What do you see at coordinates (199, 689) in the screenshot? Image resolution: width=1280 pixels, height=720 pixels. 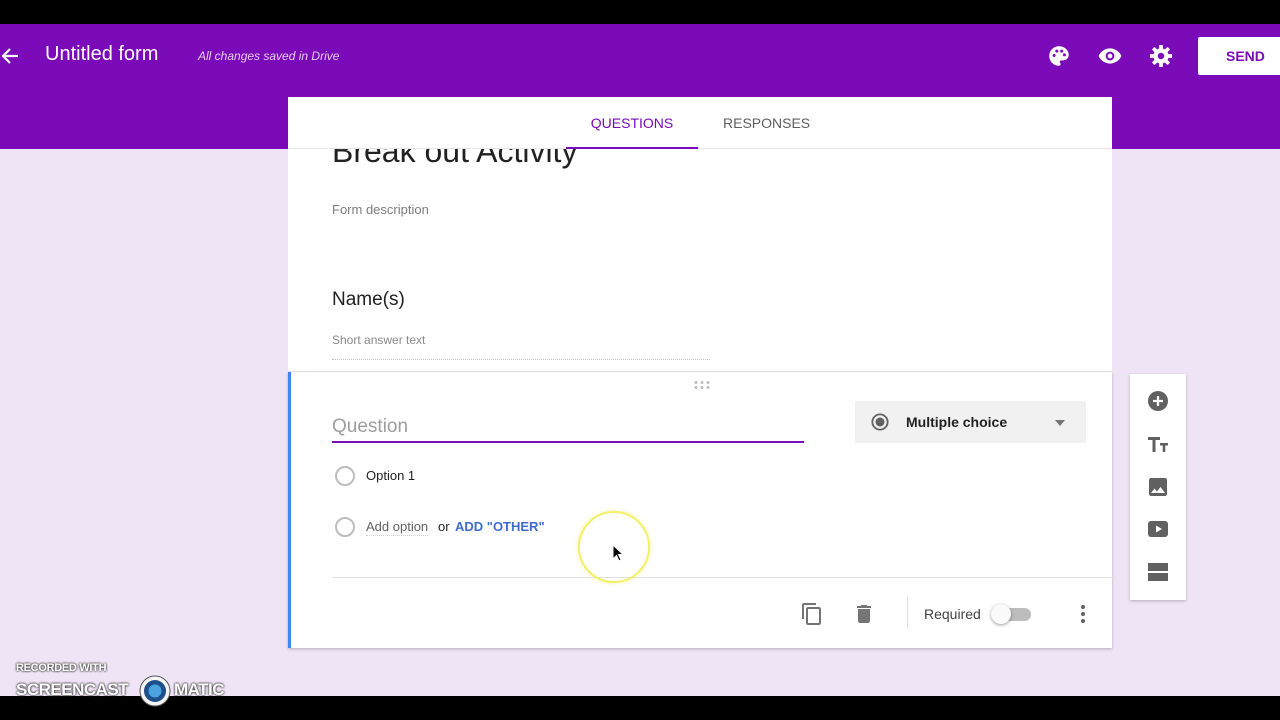 I see `watermark-matic: MATIC` at bounding box center [199, 689].